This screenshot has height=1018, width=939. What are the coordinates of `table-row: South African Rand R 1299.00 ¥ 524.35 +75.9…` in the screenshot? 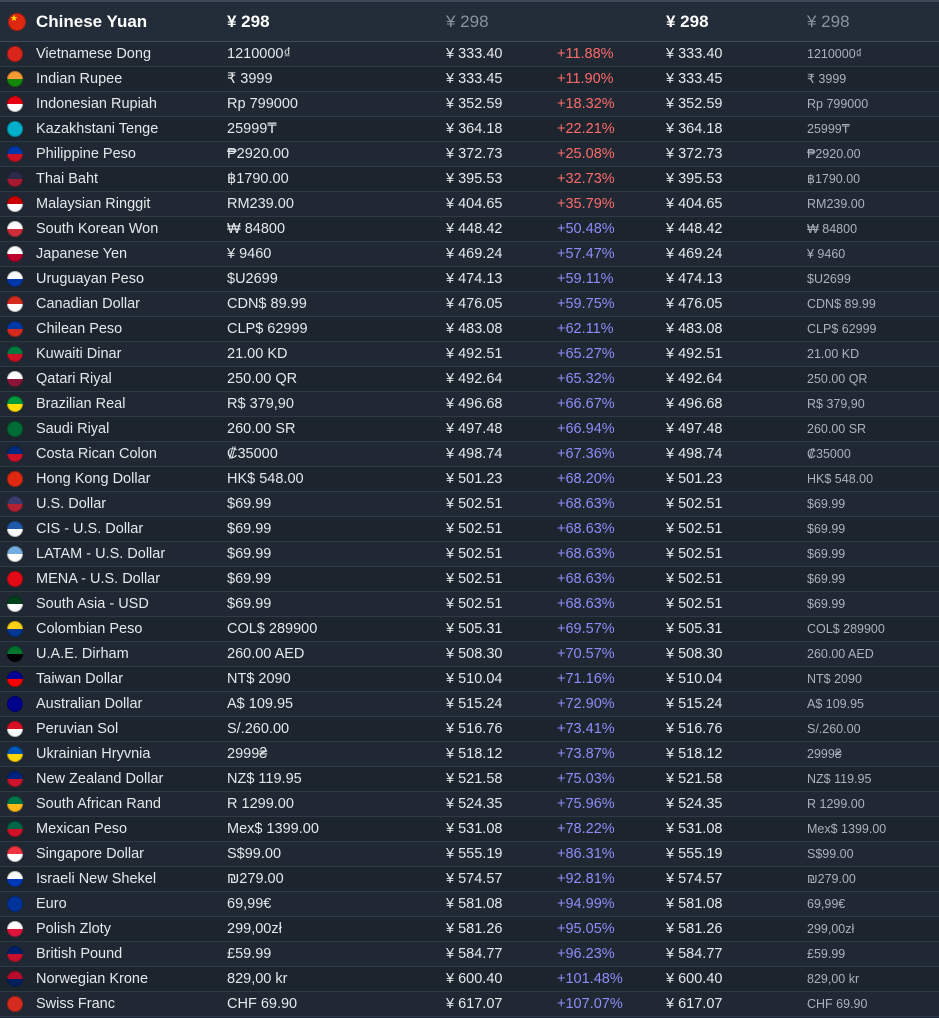 It's located at (469, 804).